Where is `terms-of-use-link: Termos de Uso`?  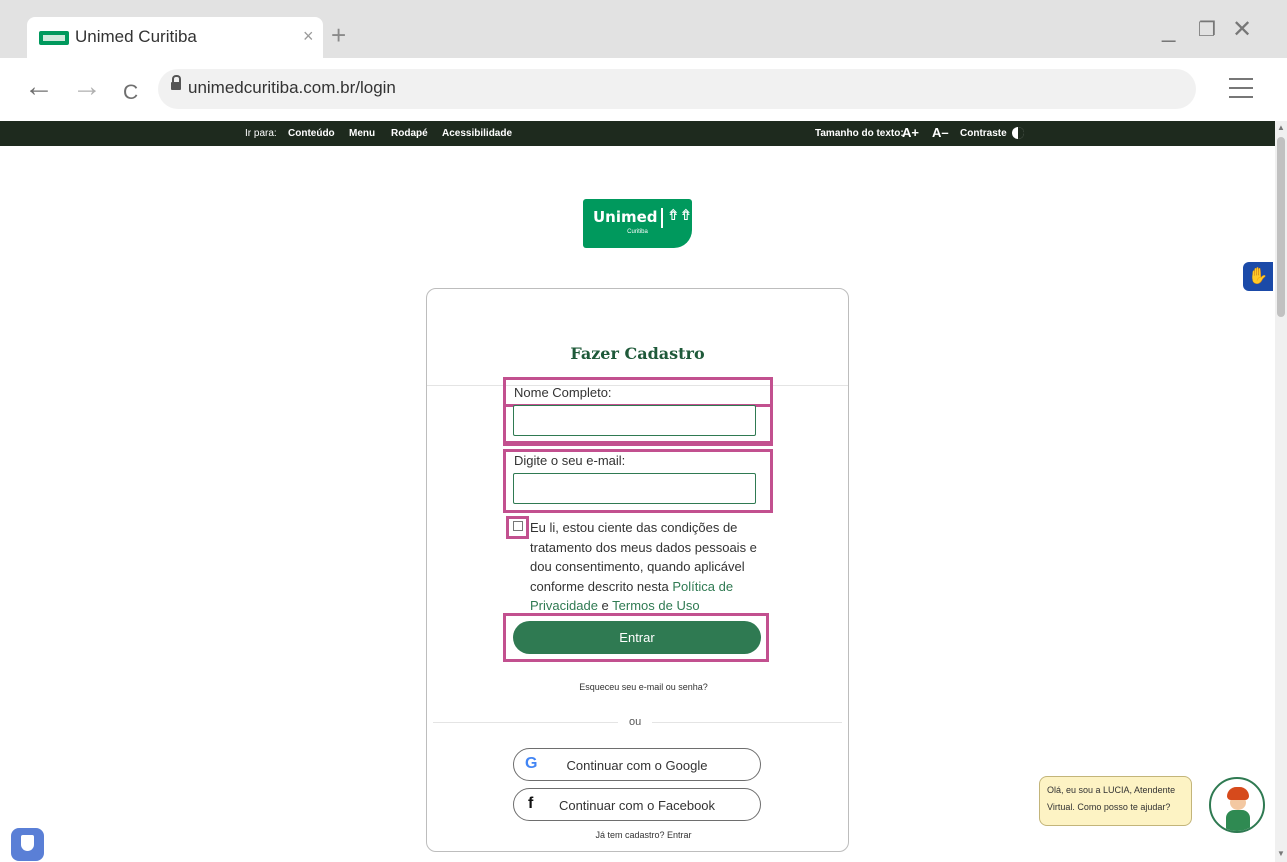 terms-of-use-link: Termos de Uso is located at coordinates (655, 605).